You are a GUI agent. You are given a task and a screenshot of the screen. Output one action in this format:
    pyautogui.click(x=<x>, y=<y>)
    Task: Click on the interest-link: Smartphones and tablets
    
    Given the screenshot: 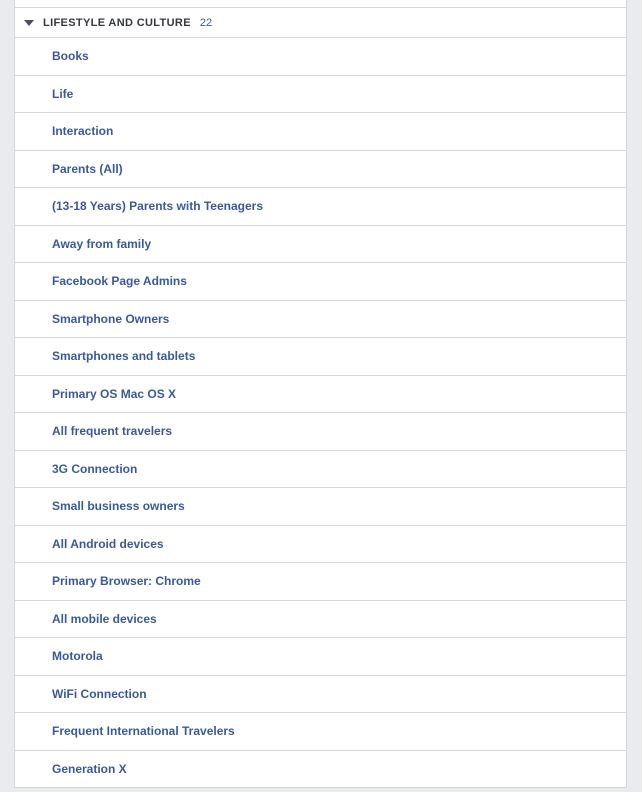 What is the action you would take?
    pyautogui.click(x=123, y=356)
    